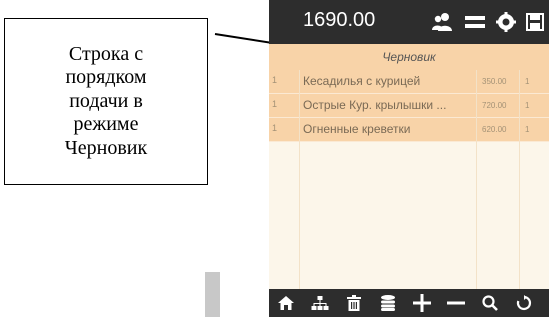 This screenshot has height=317, width=549. I want to click on home-icon, so click(286, 303).